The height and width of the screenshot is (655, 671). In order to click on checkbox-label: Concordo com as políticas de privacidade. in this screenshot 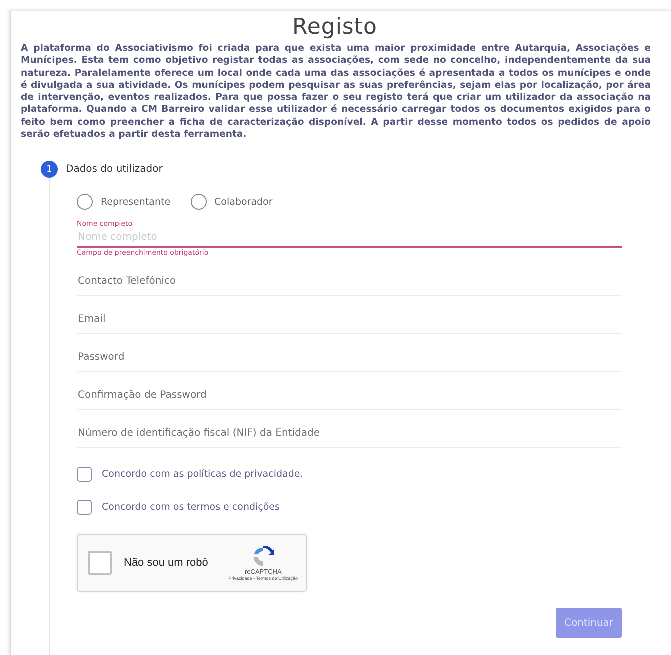, I will do `click(203, 474)`.